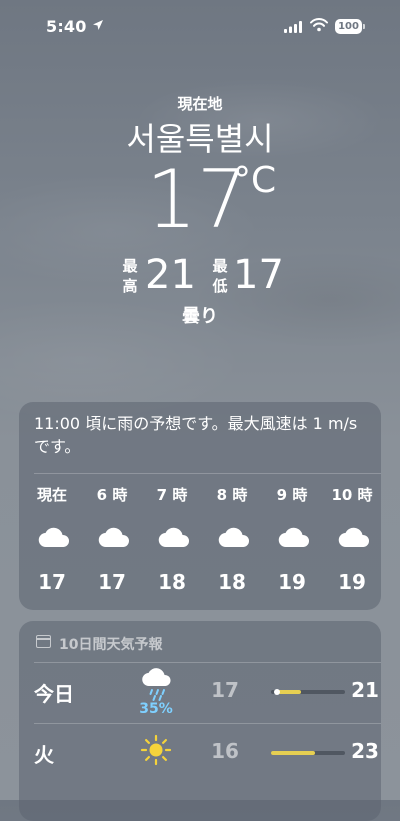 This screenshot has width=400, height=821. What do you see at coordinates (352, 495) in the screenshot?
I see `hour-label: 10 時` at bounding box center [352, 495].